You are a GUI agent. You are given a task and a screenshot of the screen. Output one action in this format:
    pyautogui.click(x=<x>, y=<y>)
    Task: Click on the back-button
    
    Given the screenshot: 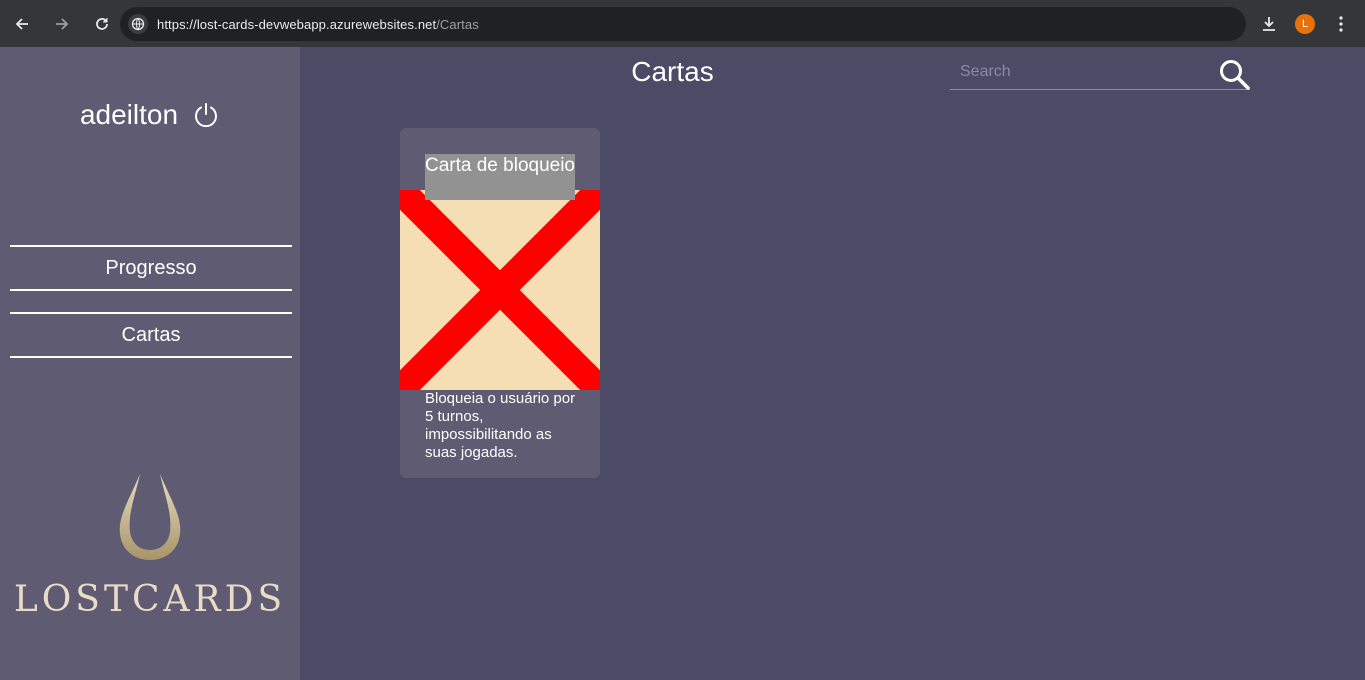 What is the action you would take?
    pyautogui.click(x=22, y=24)
    